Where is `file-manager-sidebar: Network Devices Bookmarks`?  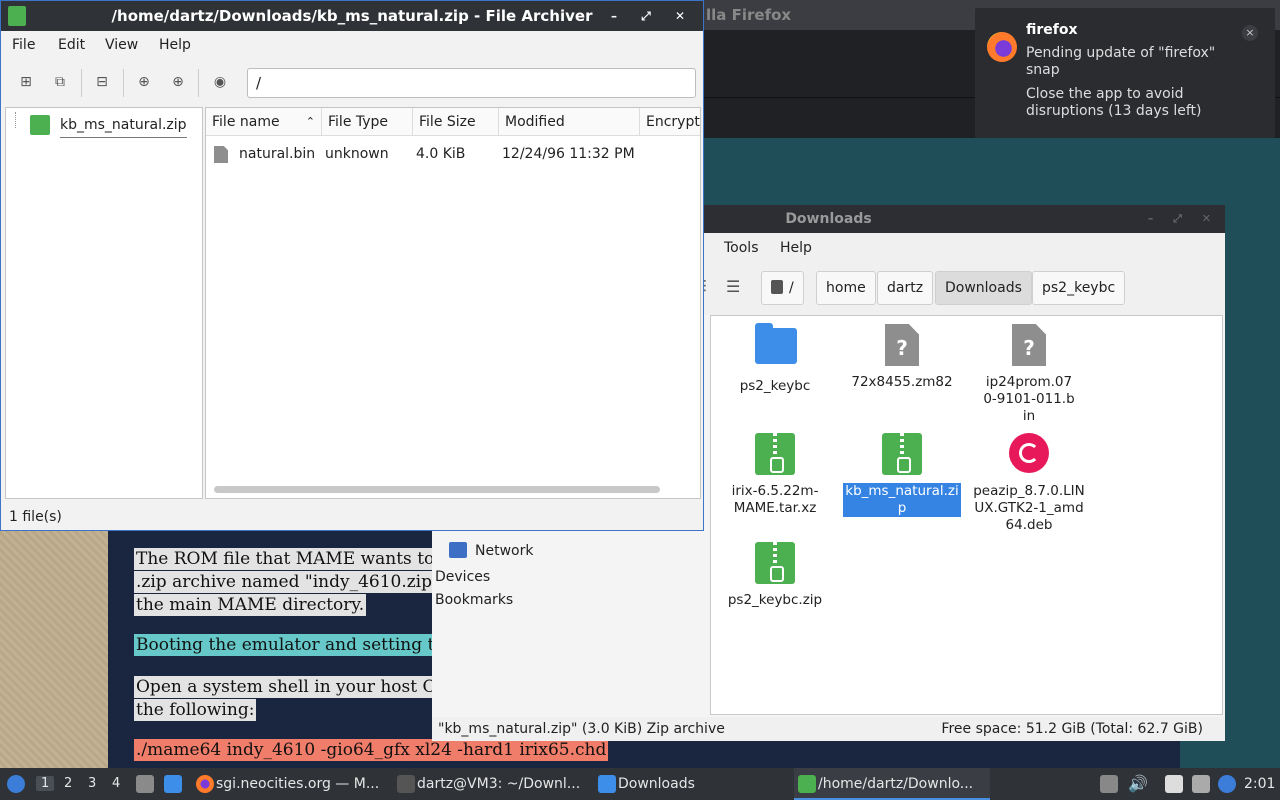 file-manager-sidebar: Network Devices Bookmarks is located at coordinates (571, 625).